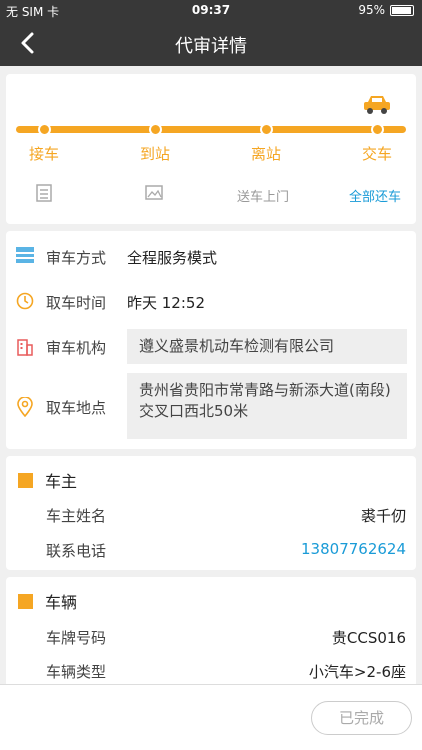  What do you see at coordinates (172, 258) in the screenshot?
I see `method-value: 全程服务模式` at bounding box center [172, 258].